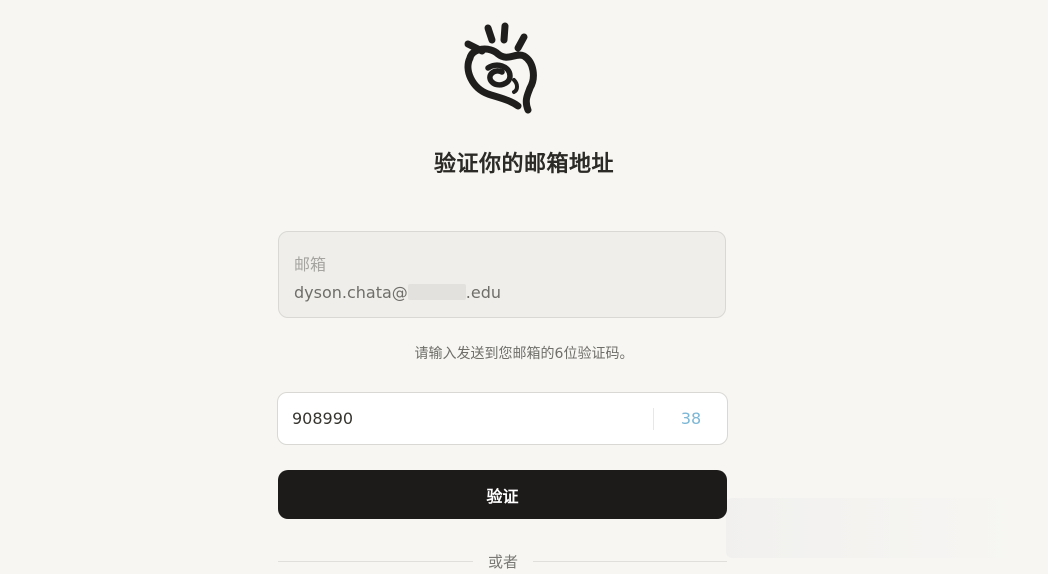  What do you see at coordinates (310, 264) in the screenshot?
I see `email-label: 邮箱` at bounding box center [310, 264].